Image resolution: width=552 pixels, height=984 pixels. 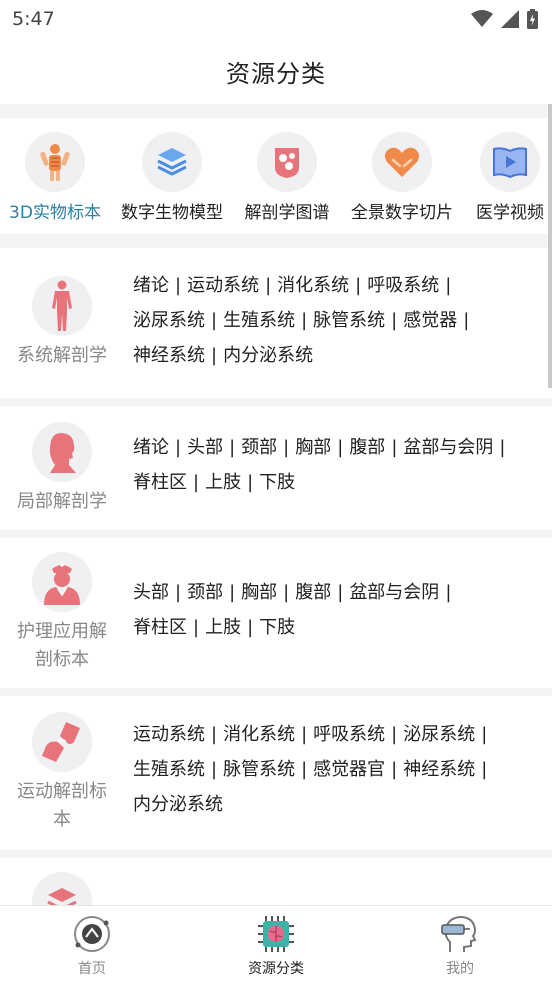 I want to click on status-bar: 5:47, so click(x=276, y=19).